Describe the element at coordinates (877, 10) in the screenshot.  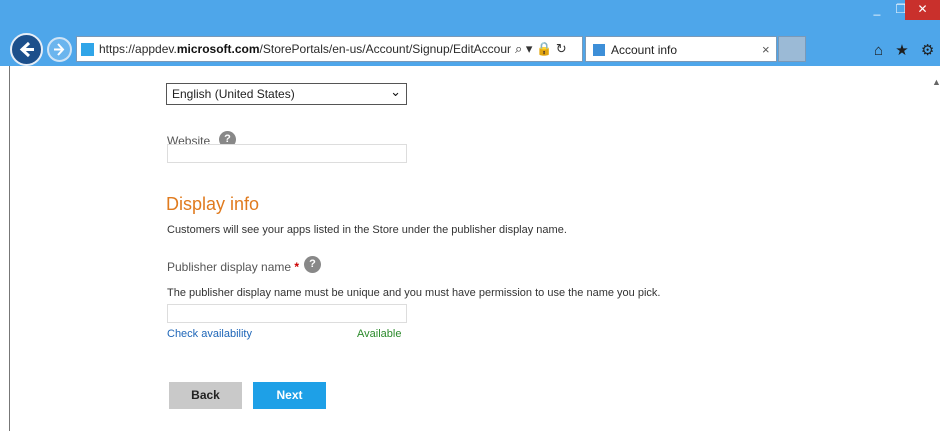
I see `minimize-button: _` at that location.